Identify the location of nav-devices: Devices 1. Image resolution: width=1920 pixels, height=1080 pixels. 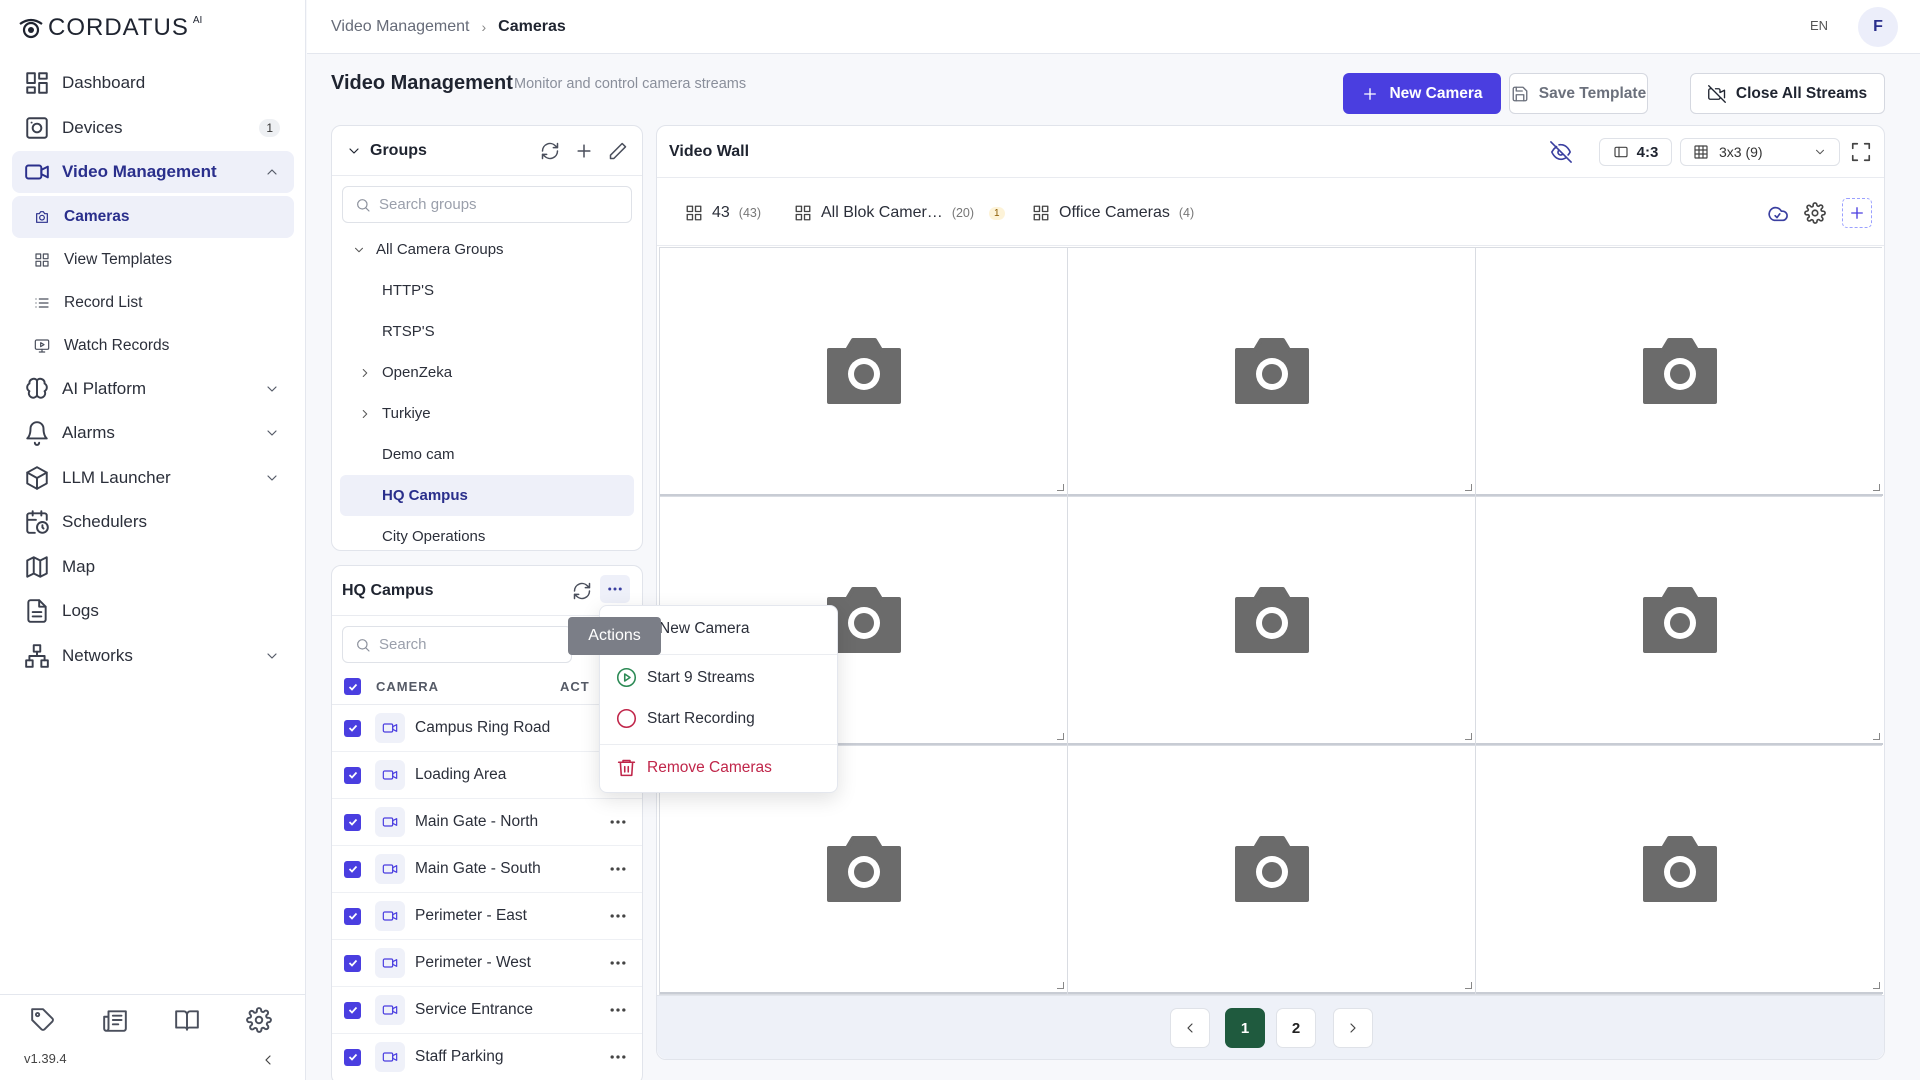
(153, 128).